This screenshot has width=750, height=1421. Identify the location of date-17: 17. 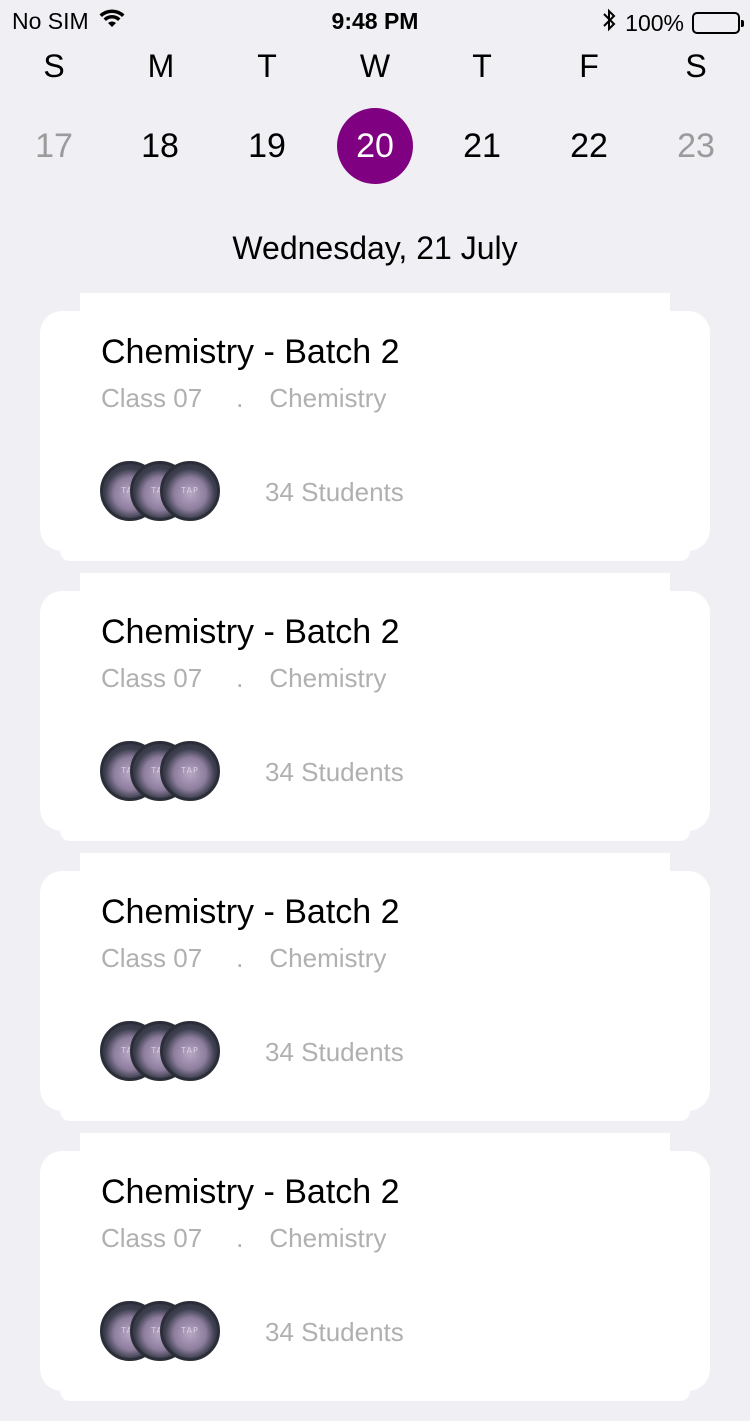
(54, 146).